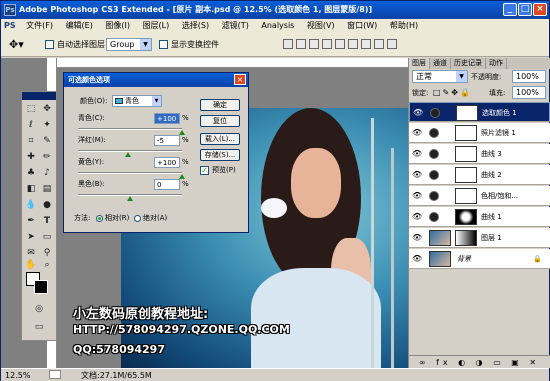  I want to click on crop-tool-icon: ⌗, so click(31, 141).